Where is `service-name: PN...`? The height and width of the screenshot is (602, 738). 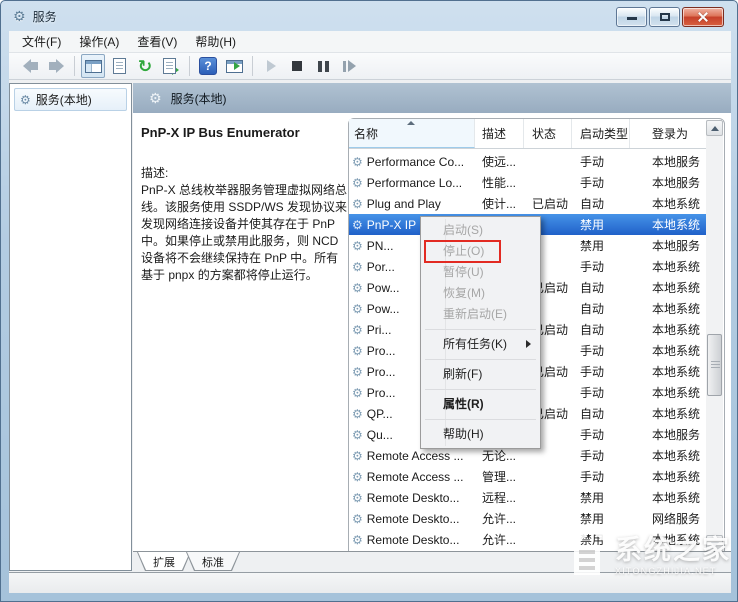
service-name: PN... is located at coordinates (380, 245).